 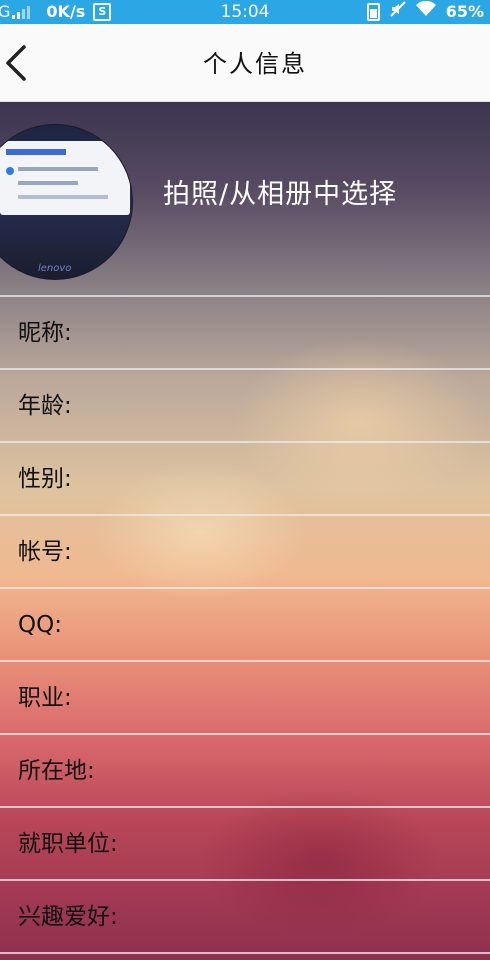 I want to click on avatar: lenovo, so click(x=66, y=202).